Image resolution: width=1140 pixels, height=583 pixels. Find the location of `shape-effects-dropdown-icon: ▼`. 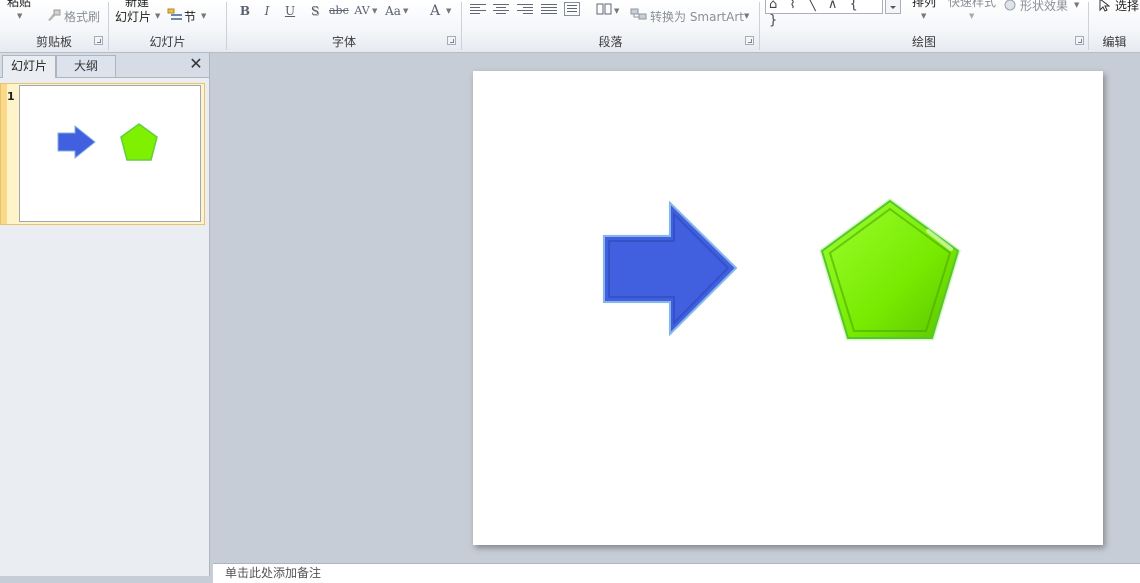

shape-effects-dropdown-icon: ▼ is located at coordinates (1077, 5).